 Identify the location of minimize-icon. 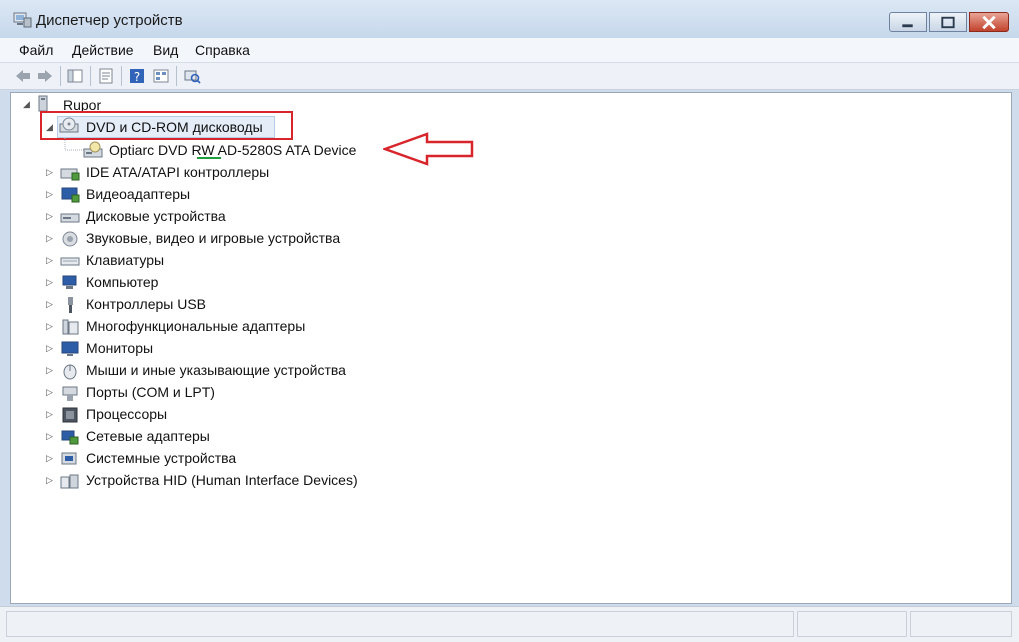
(907, 26).